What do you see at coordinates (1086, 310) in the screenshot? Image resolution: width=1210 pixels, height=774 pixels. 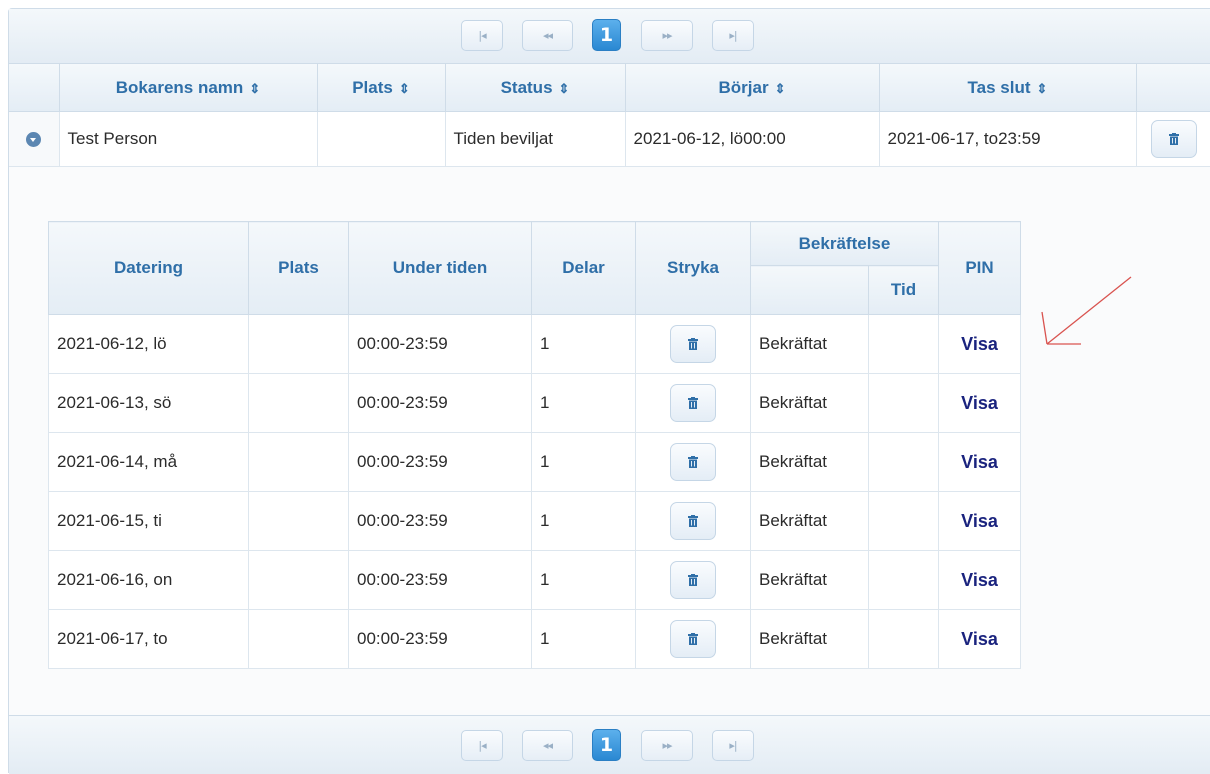 I see `annotation-arrow-icon` at bounding box center [1086, 310].